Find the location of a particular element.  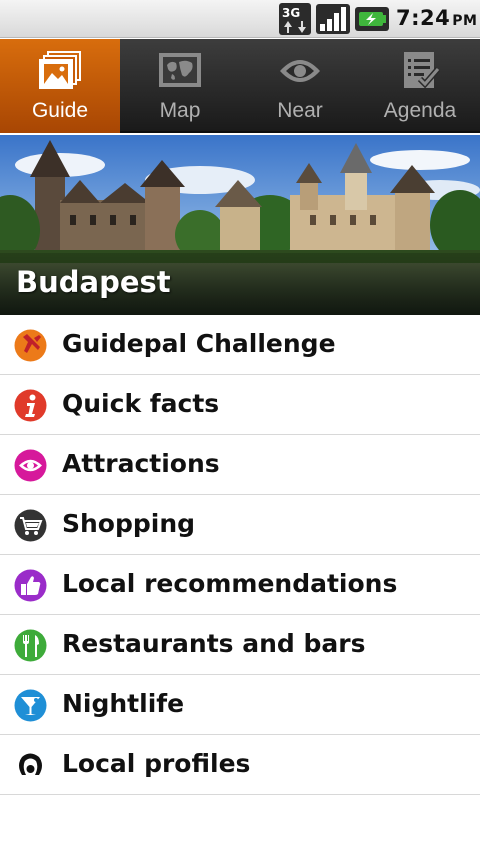

tab-near: Near is located at coordinates (300, 86).